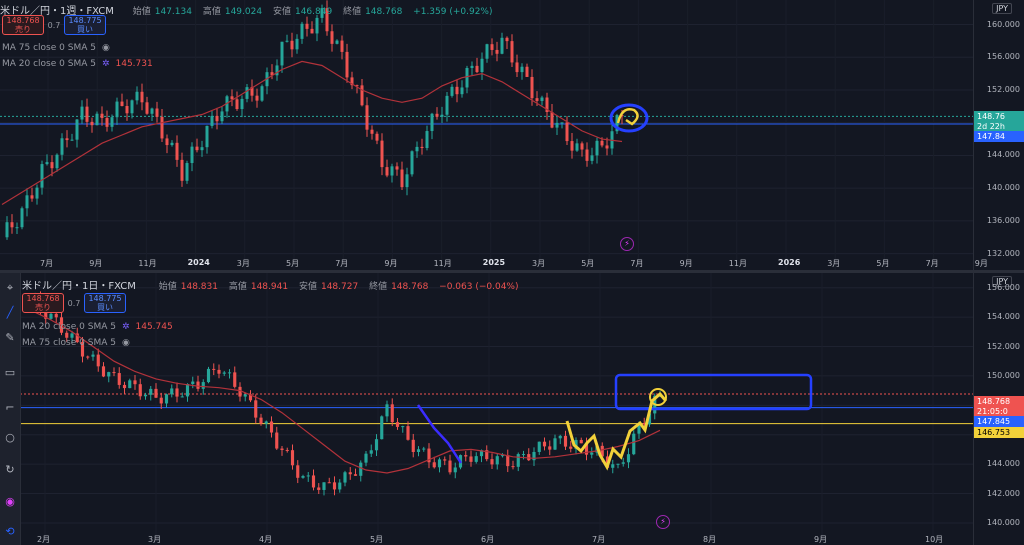 The image size is (1024, 545). What do you see at coordinates (97, 327) in the screenshot?
I see `indicator-ma20: MA 20 close 0 SMA 5 ✲ 145.745` at bounding box center [97, 327].